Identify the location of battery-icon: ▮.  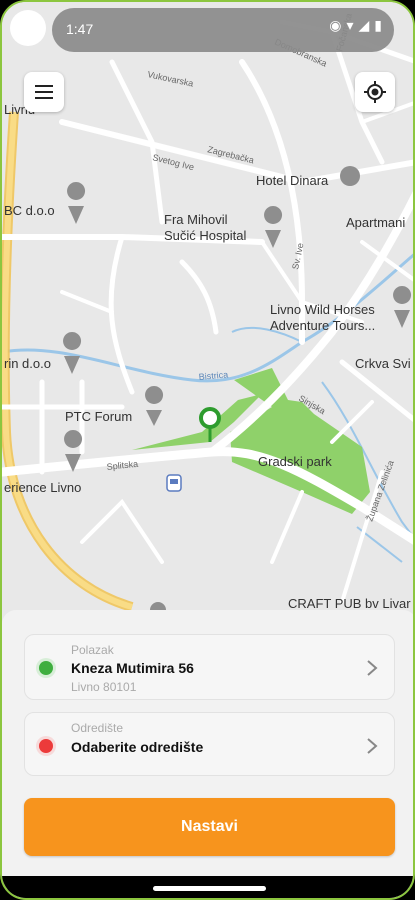
(380, 25).